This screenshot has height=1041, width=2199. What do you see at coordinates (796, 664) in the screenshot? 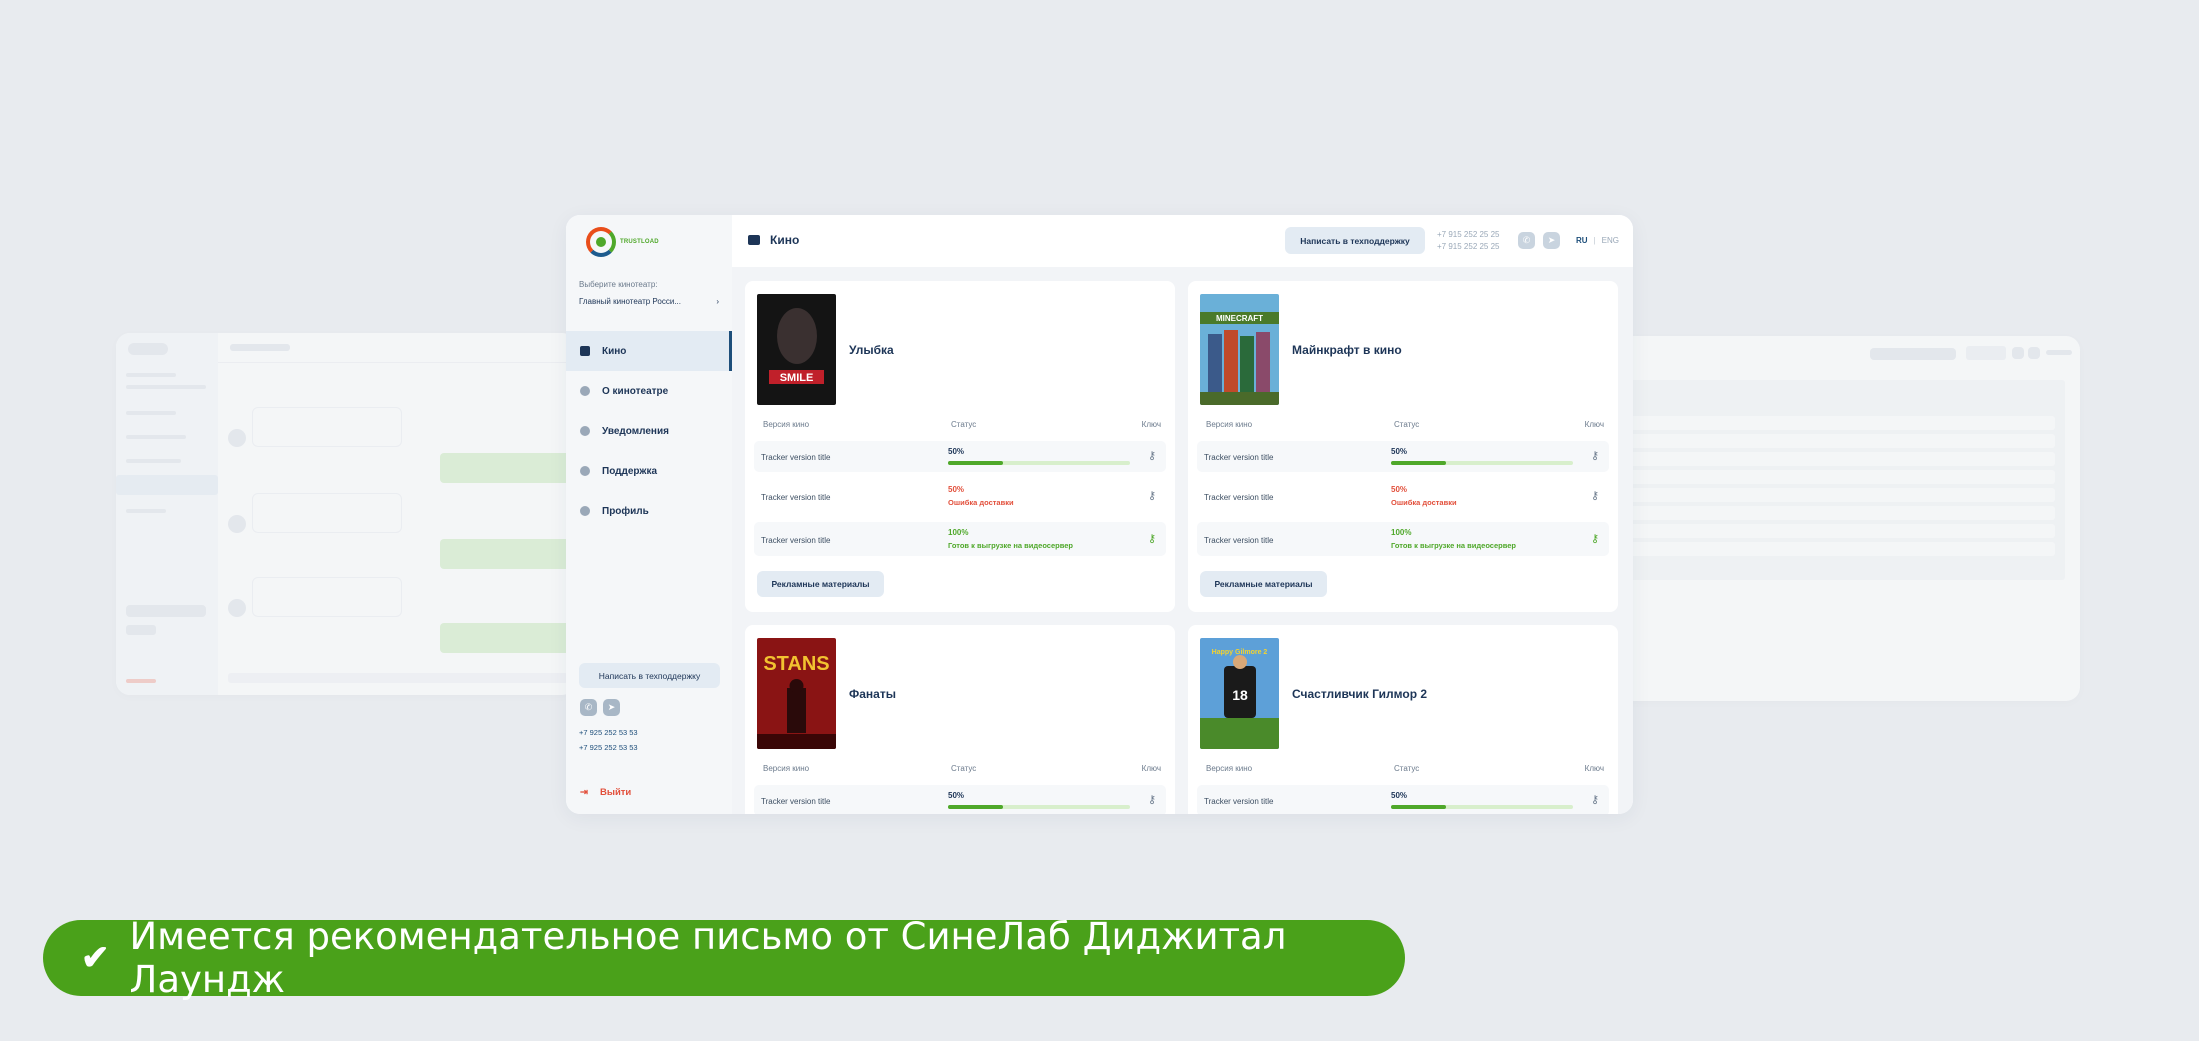
I see `svg-text: STANS` at bounding box center [796, 664].